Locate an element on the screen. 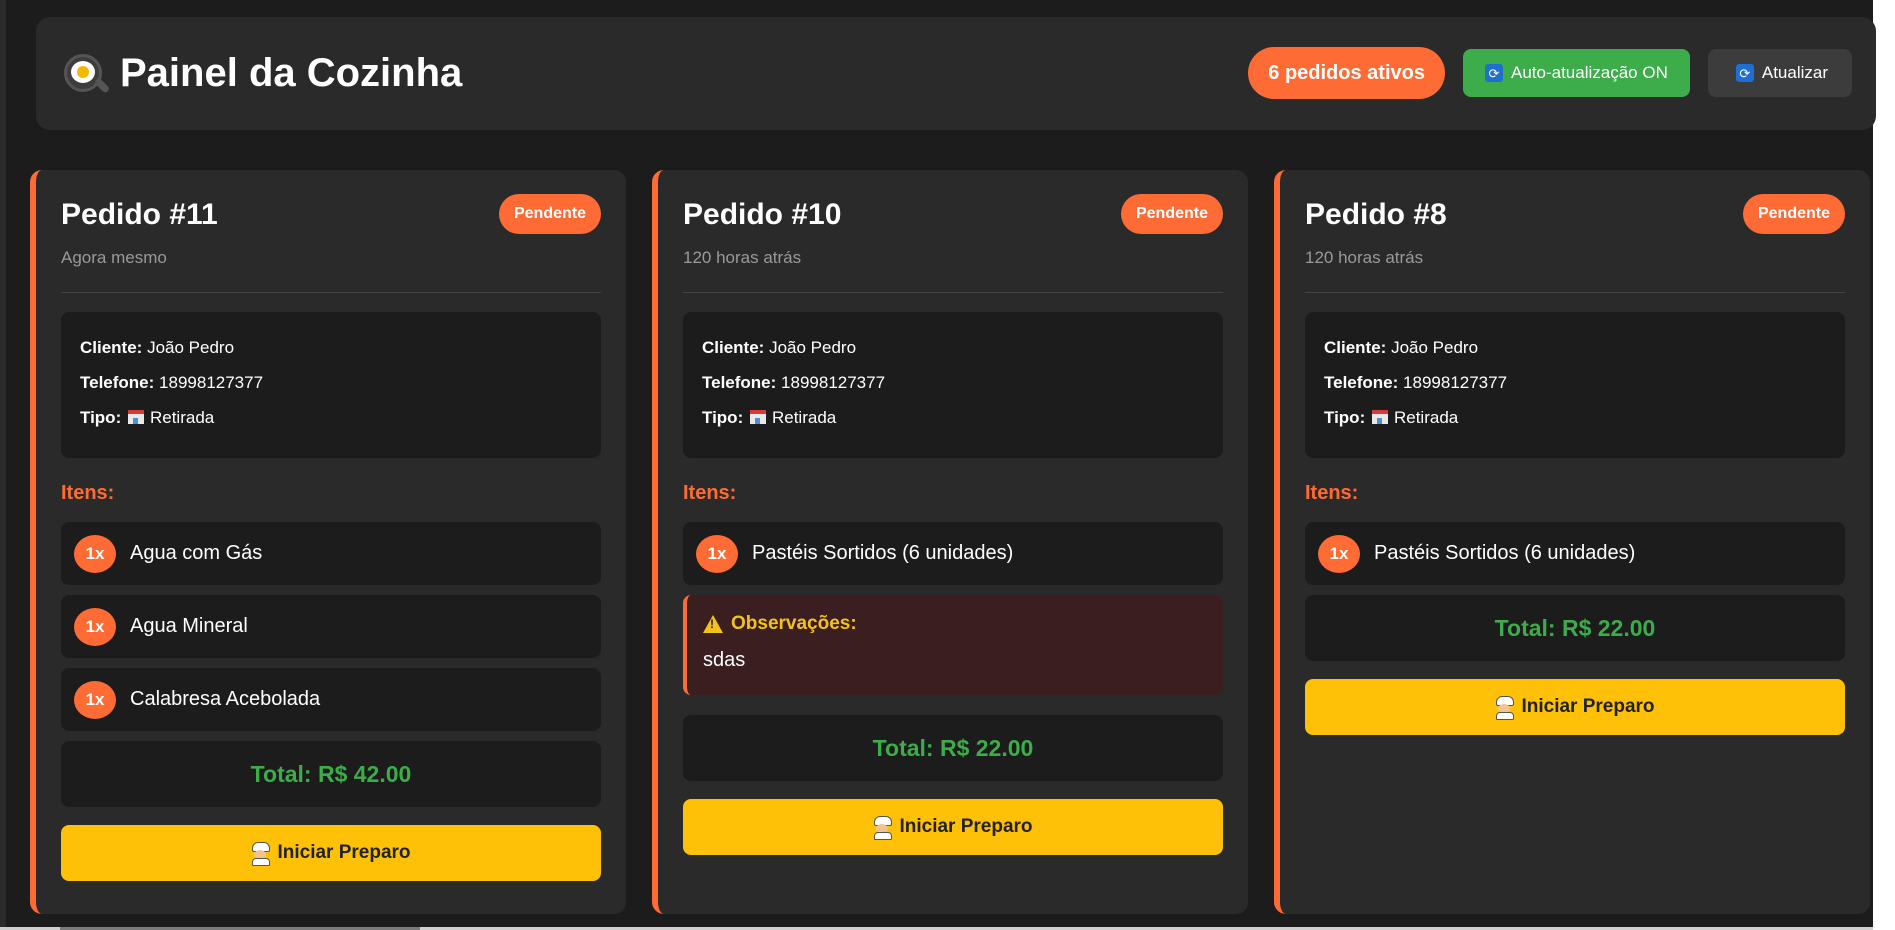 This screenshot has width=1895, height=930. order-title: Pedido #10 is located at coordinates (762, 214).